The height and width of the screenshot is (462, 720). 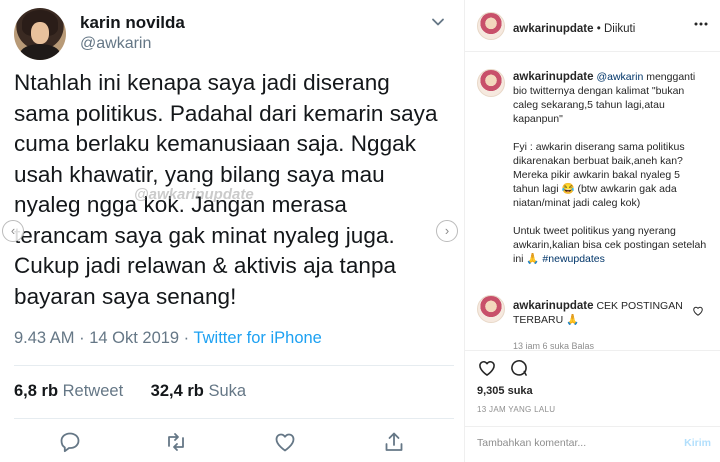 What do you see at coordinates (115, 44) in the screenshot?
I see `tweet-author-handle: @awkarin` at bounding box center [115, 44].